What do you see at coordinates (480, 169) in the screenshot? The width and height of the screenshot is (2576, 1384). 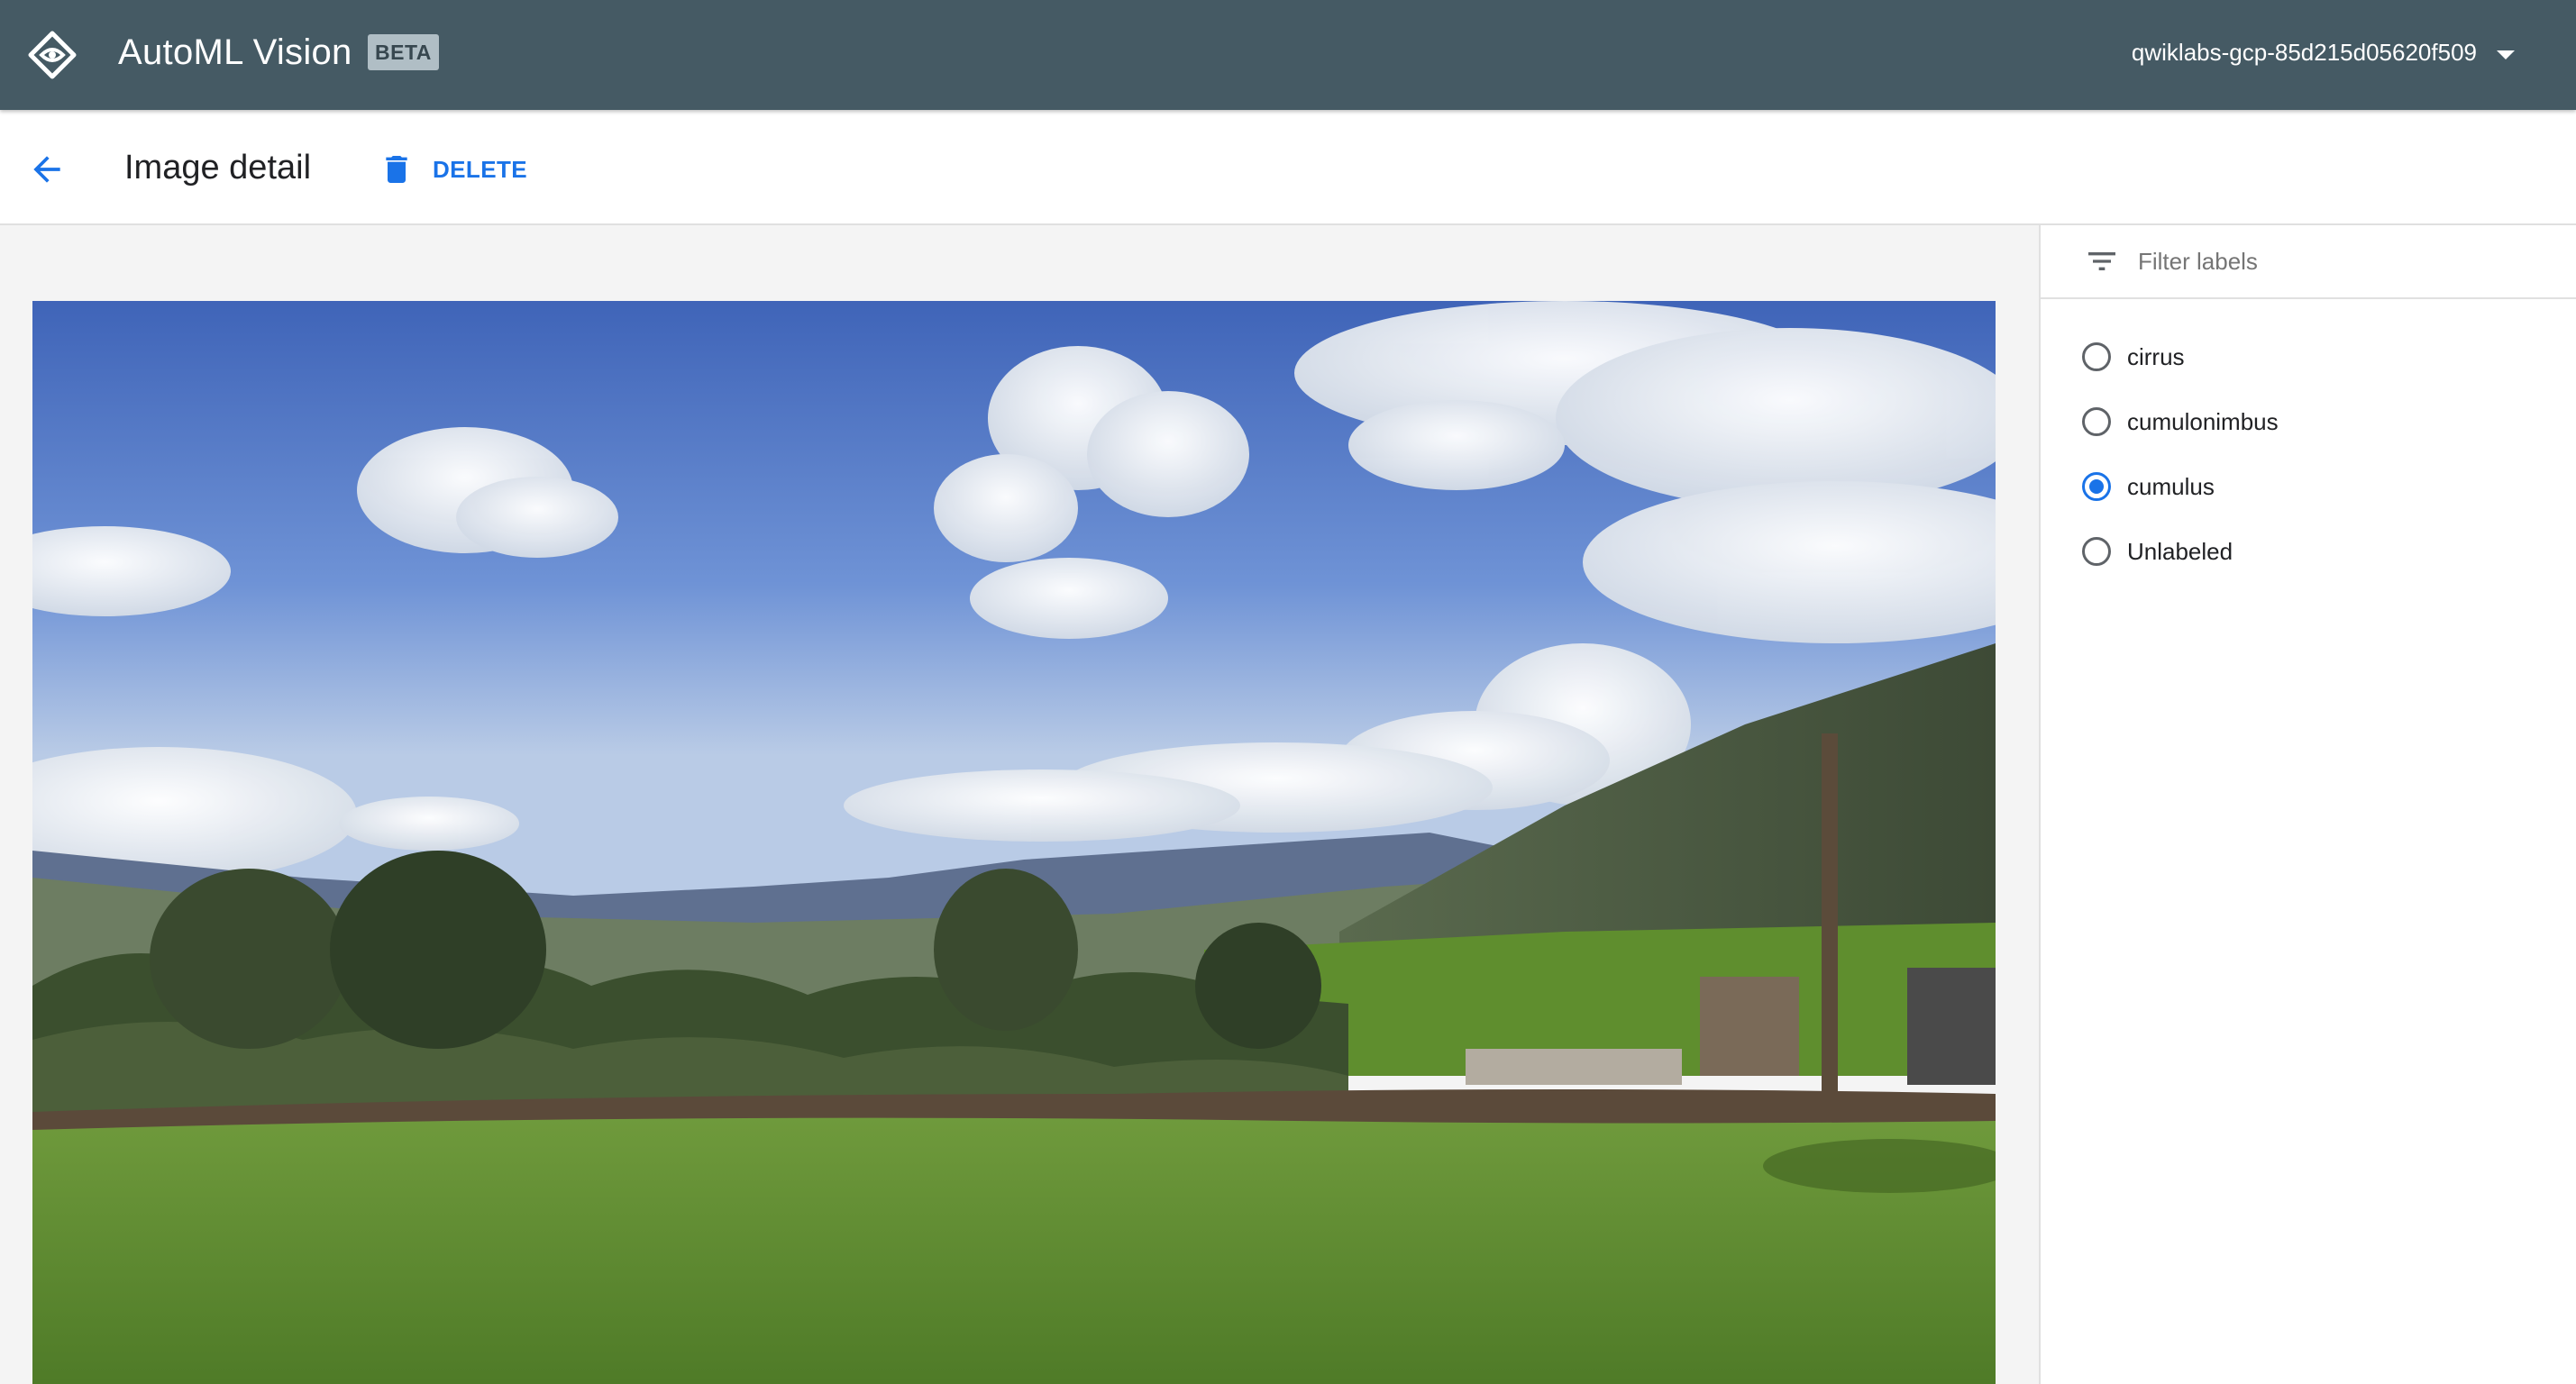 I see `delete-label: DELETE` at bounding box center [480, 169].